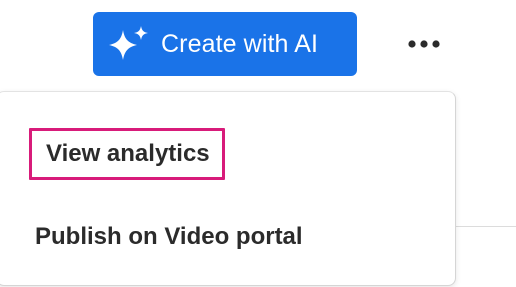  Describe the element at coordinates (127, 154) in the screenshot. I see `menu-item-label: View analytics` at that location.